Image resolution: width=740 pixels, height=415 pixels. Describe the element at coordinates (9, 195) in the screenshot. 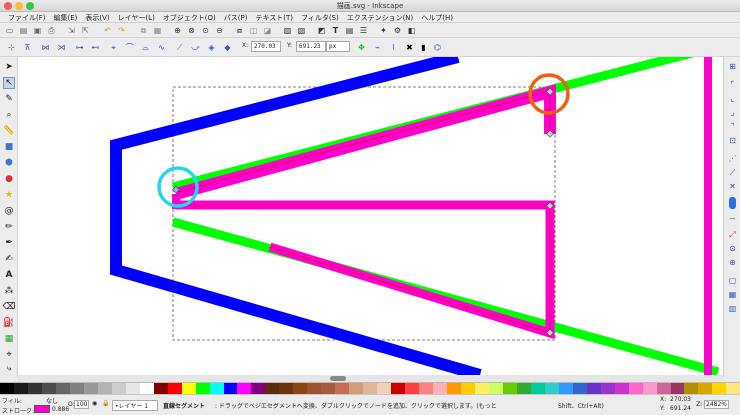

I see `star-tool-icon: ★` at that location.